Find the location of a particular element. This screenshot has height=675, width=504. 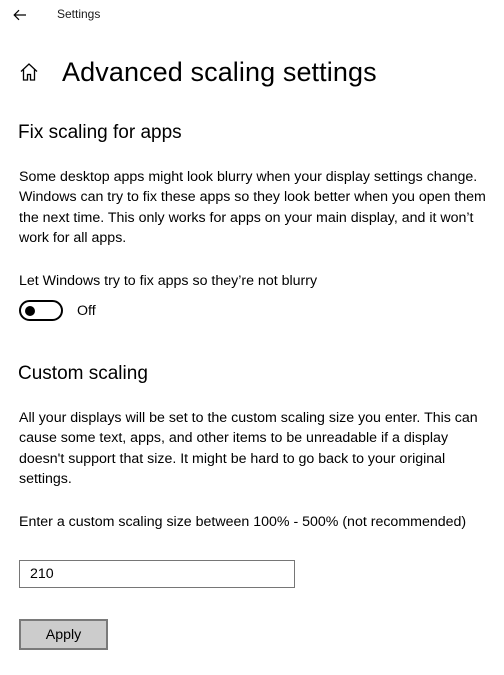

arrow-left-icon is located at coordinates (19, 15).